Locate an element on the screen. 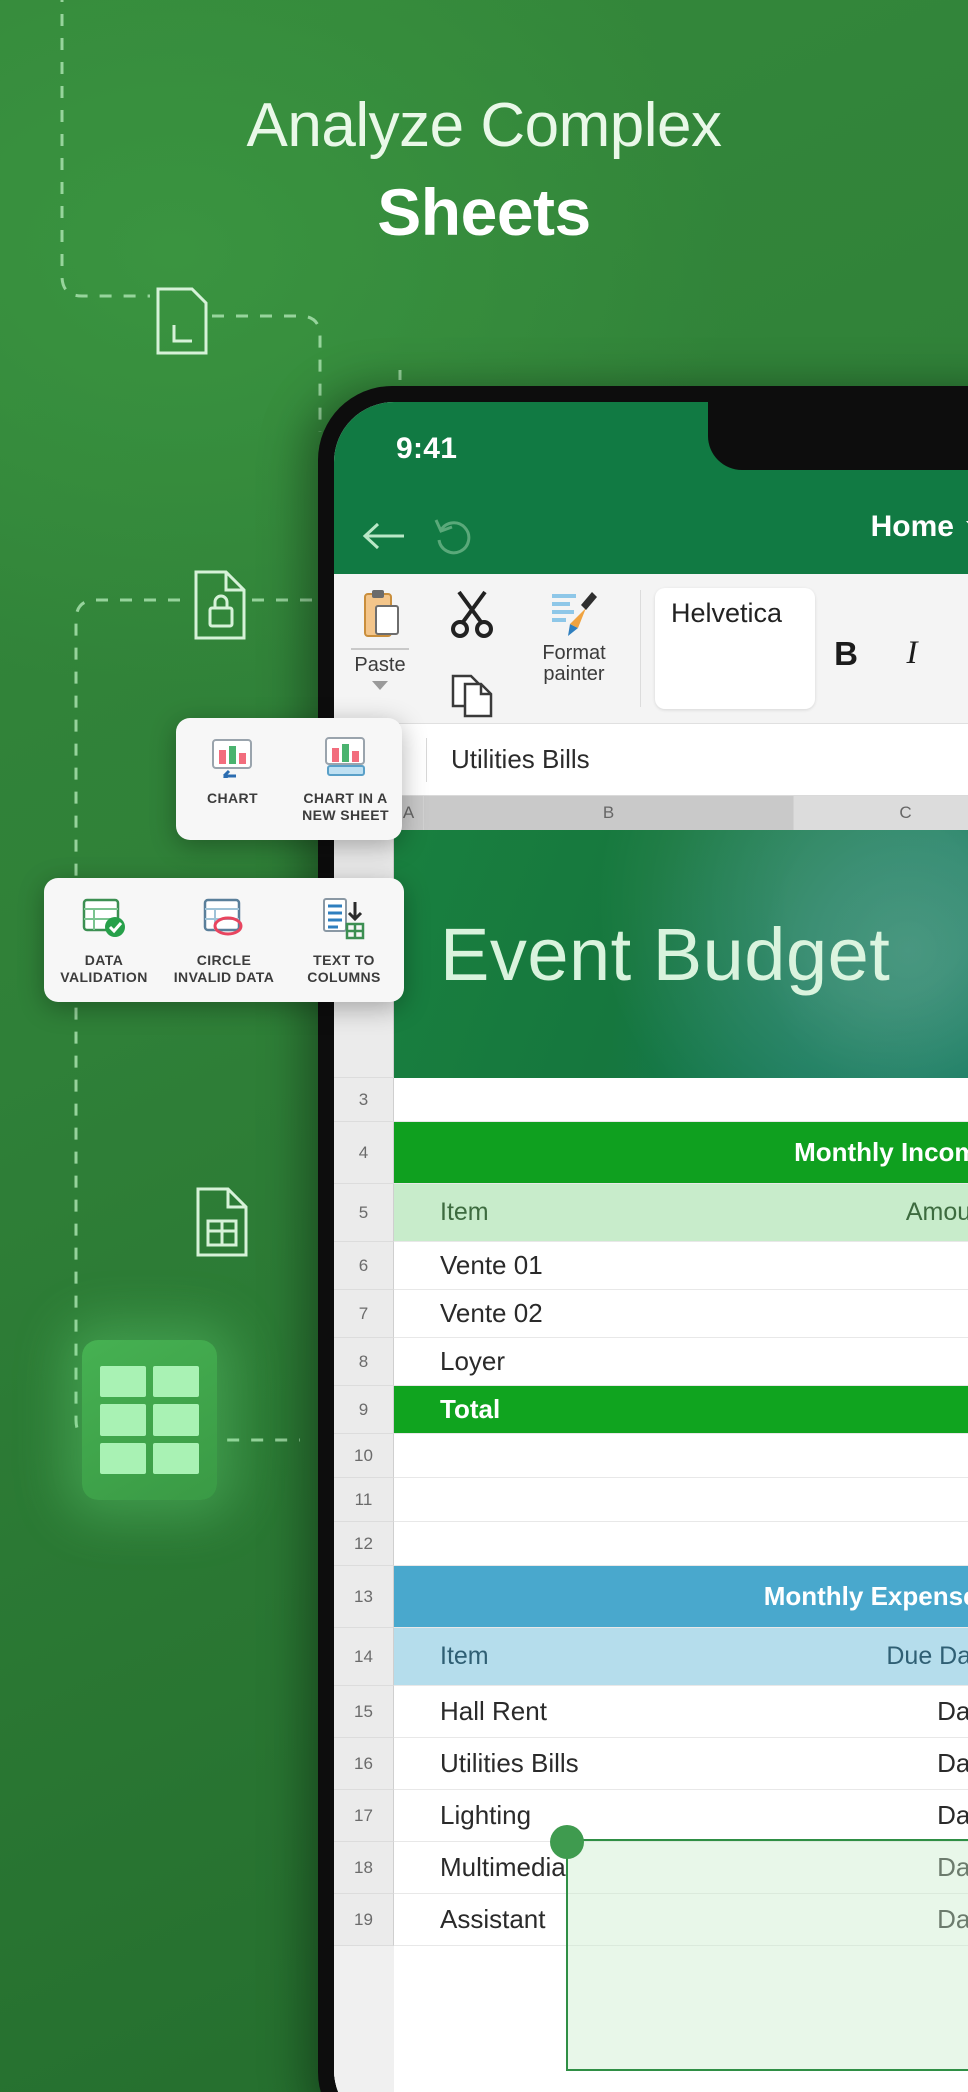 This screenshot has height=2092, width=968. banner-title: Event Budget is located at coordinates (665, 954).